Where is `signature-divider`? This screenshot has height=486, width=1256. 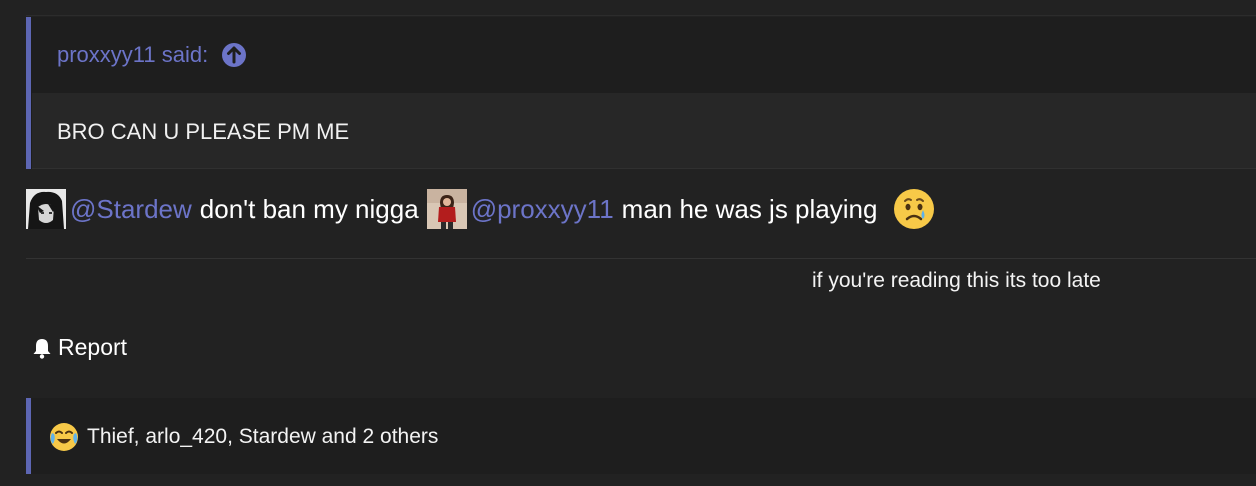
signature-divider is located at coordinates (641, 258).